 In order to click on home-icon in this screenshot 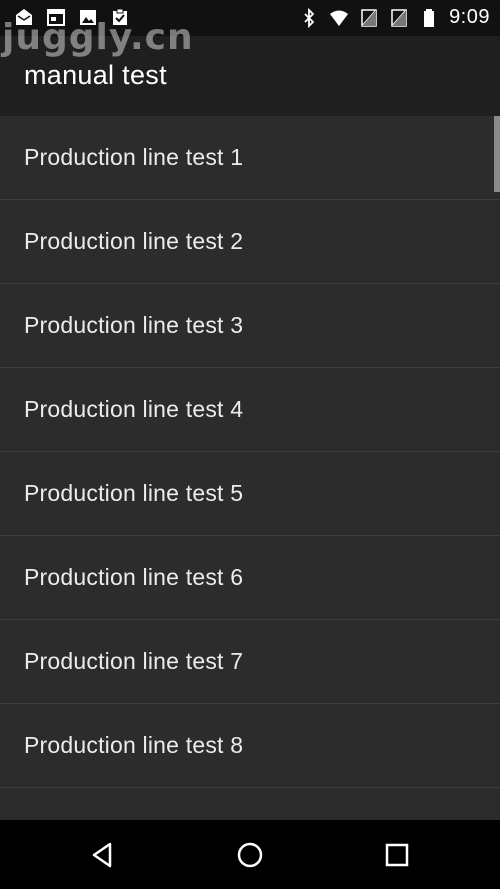, I will do `click(250, 855)`.